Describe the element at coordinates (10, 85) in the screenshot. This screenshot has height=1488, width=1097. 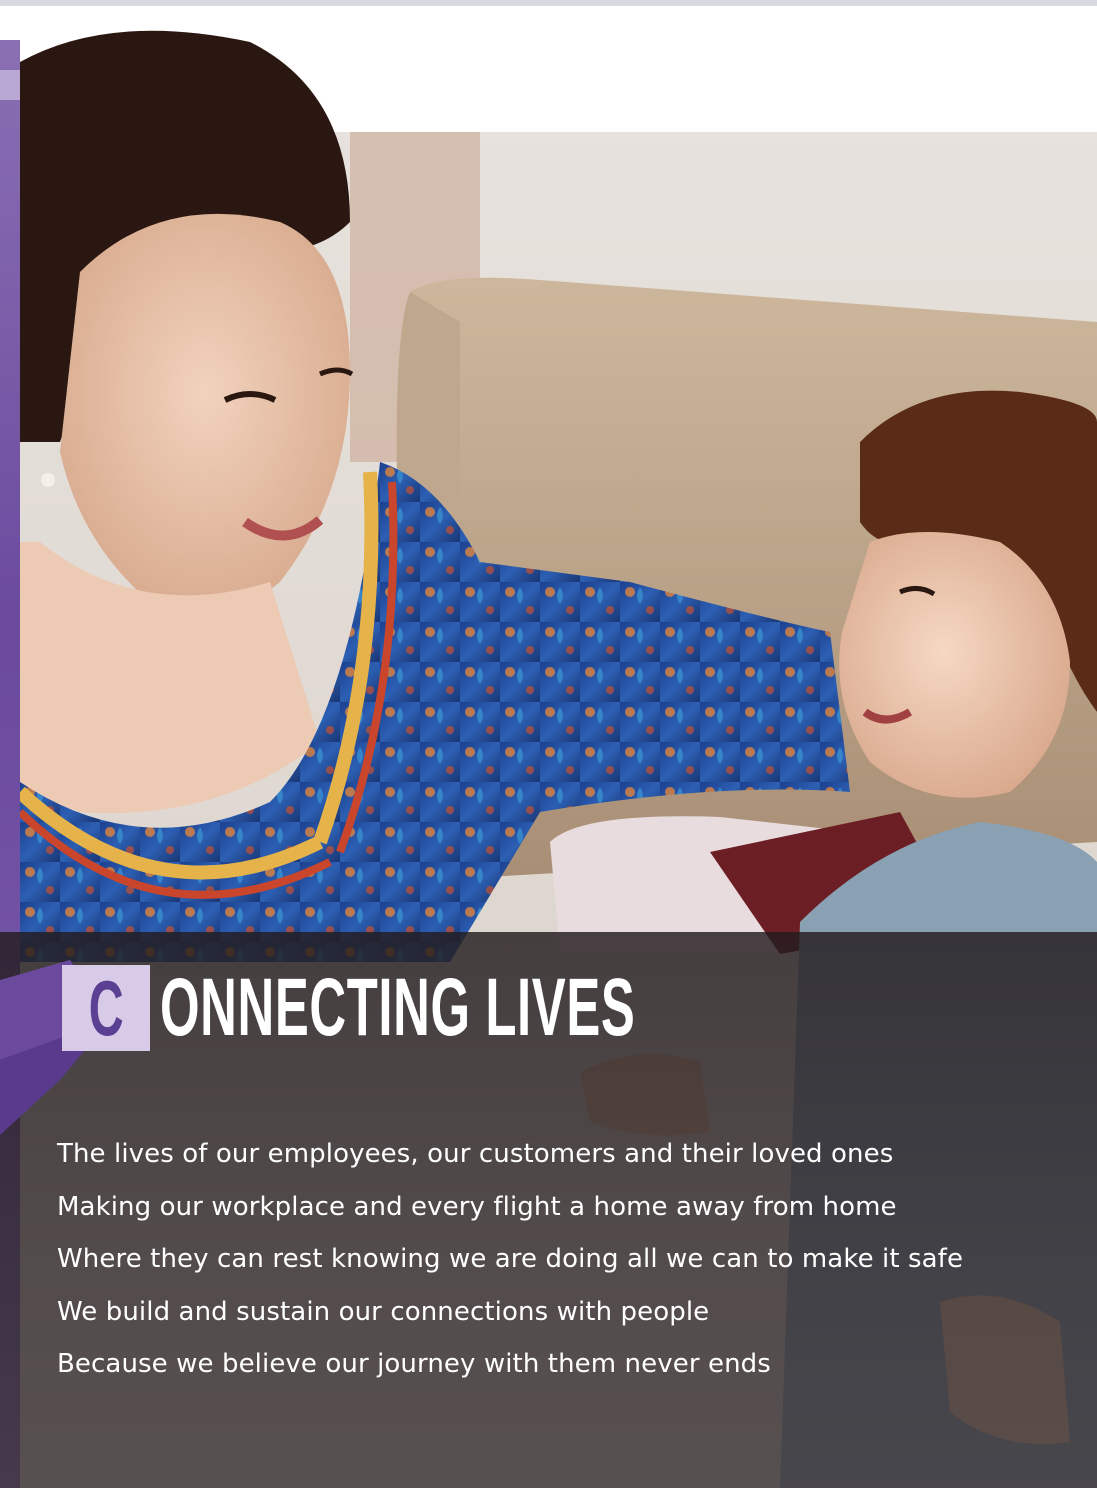
I see `purple-side-band-highlight` at that location.